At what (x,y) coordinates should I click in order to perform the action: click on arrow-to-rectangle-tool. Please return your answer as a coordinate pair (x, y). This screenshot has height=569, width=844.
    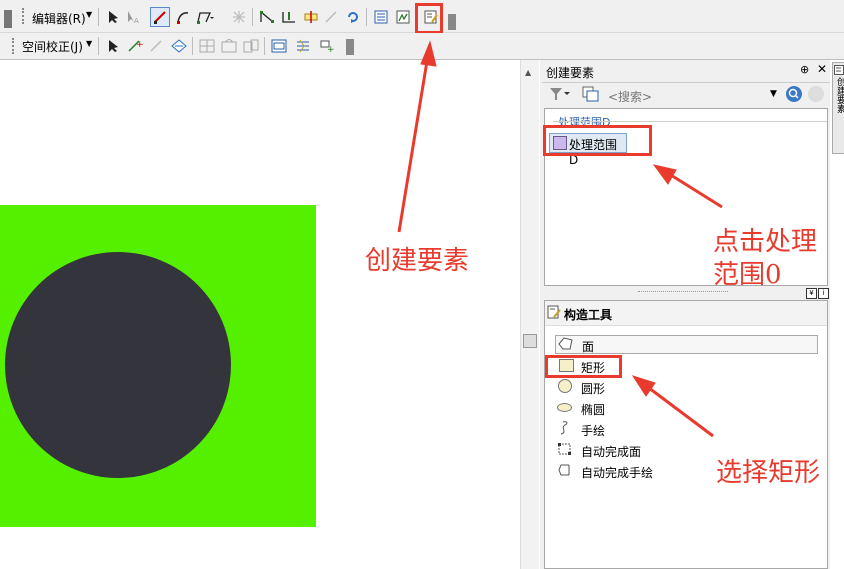
    Looking at the image, I should click on (679, 410).